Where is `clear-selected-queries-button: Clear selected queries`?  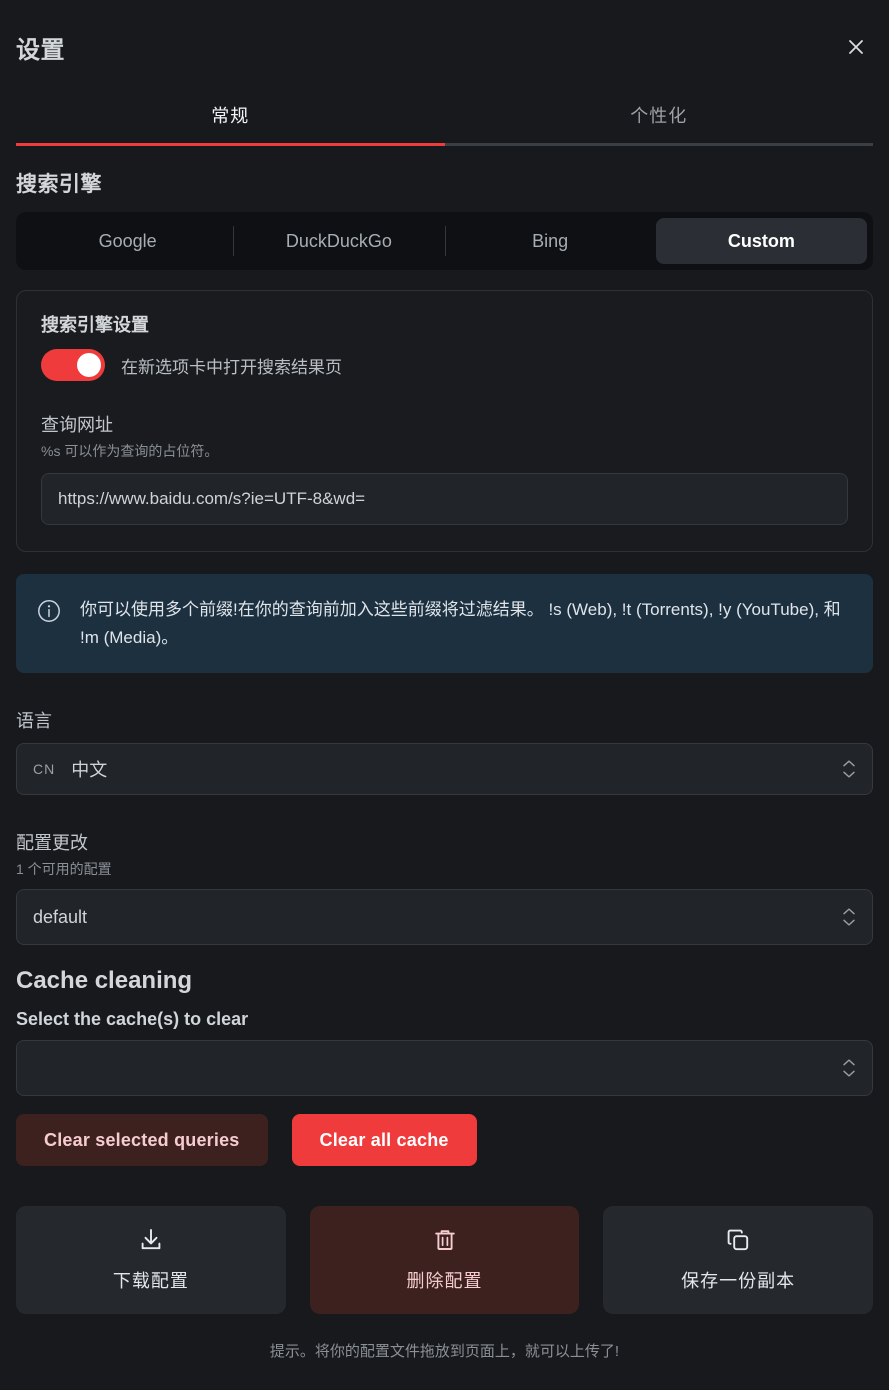 clear-selected-queries-button: Clear selected queries is located at coordinates (142, 1140).